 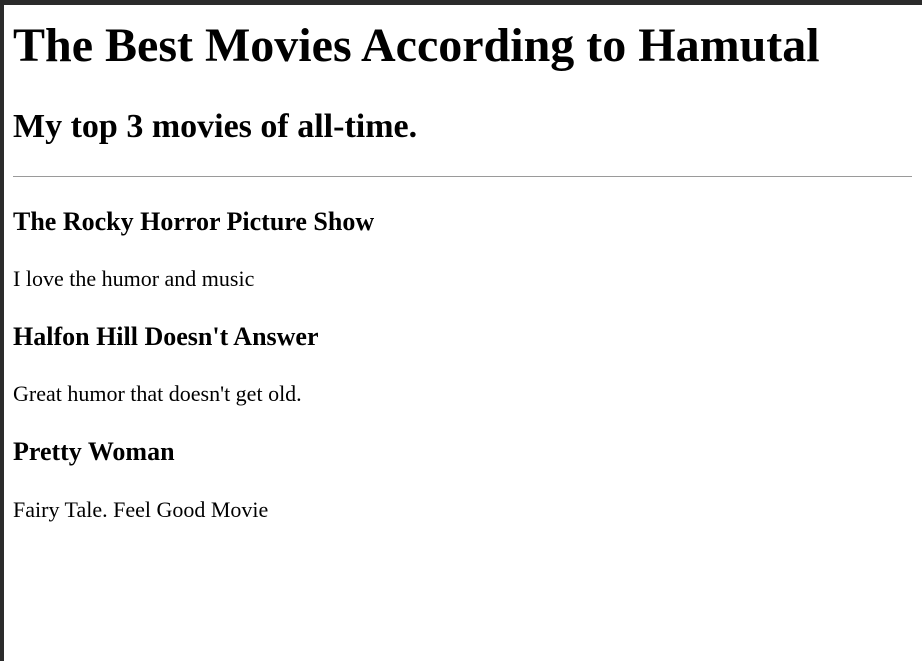 I want to click on movie-title: The Rocky Horror Picture Show, so click(x=194, y=221).